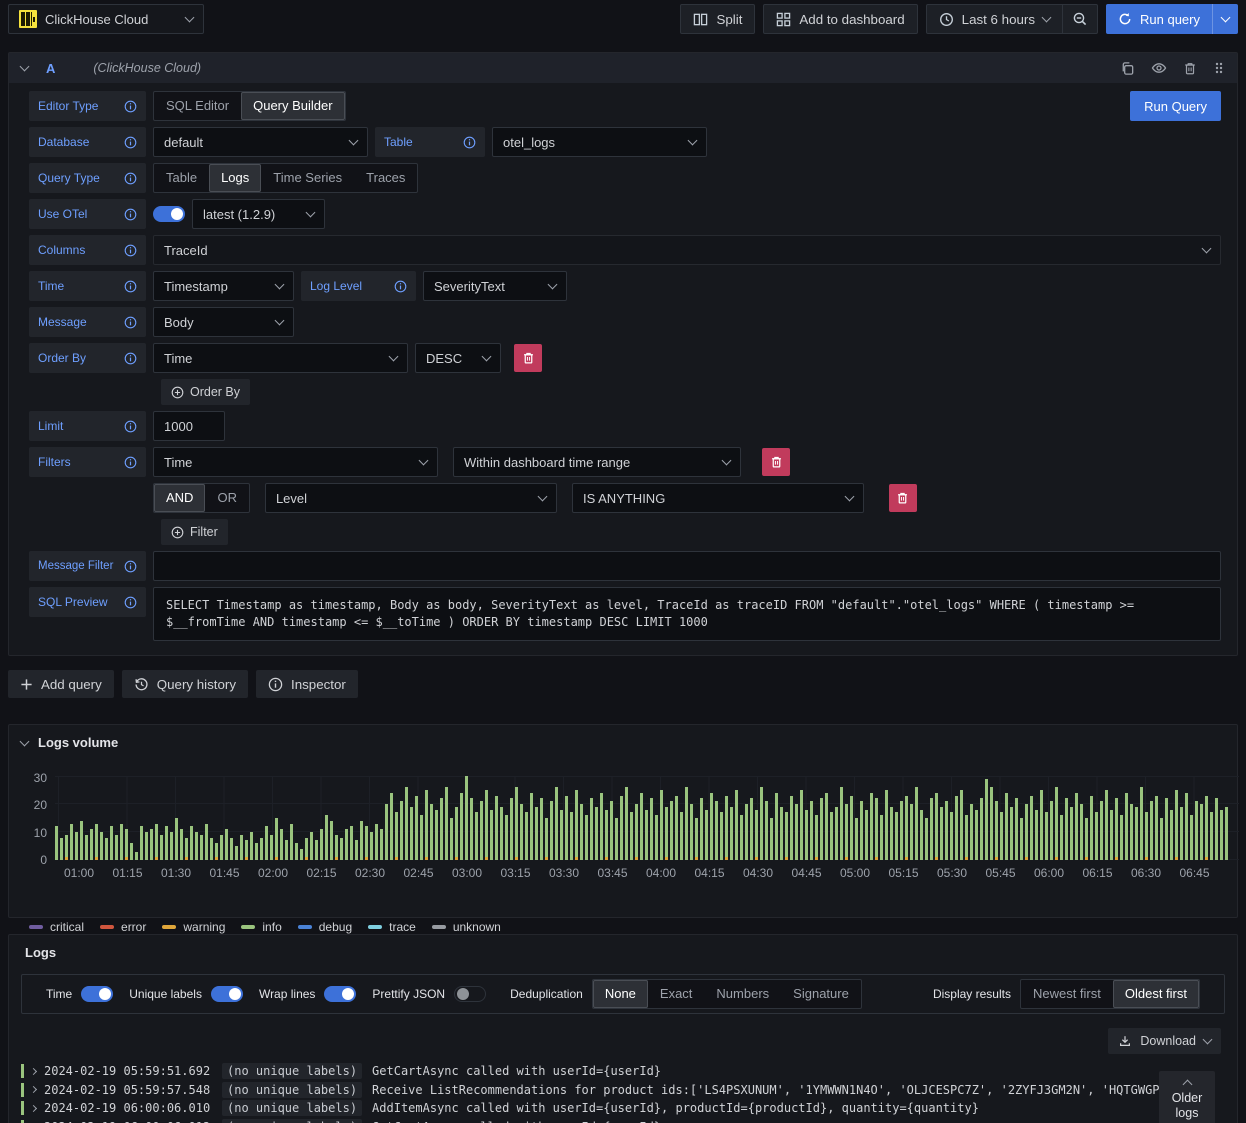 The height and width of the screenshot is (1123, 1246). I want to click on option-time-series: Time Series, so click(307, 178).